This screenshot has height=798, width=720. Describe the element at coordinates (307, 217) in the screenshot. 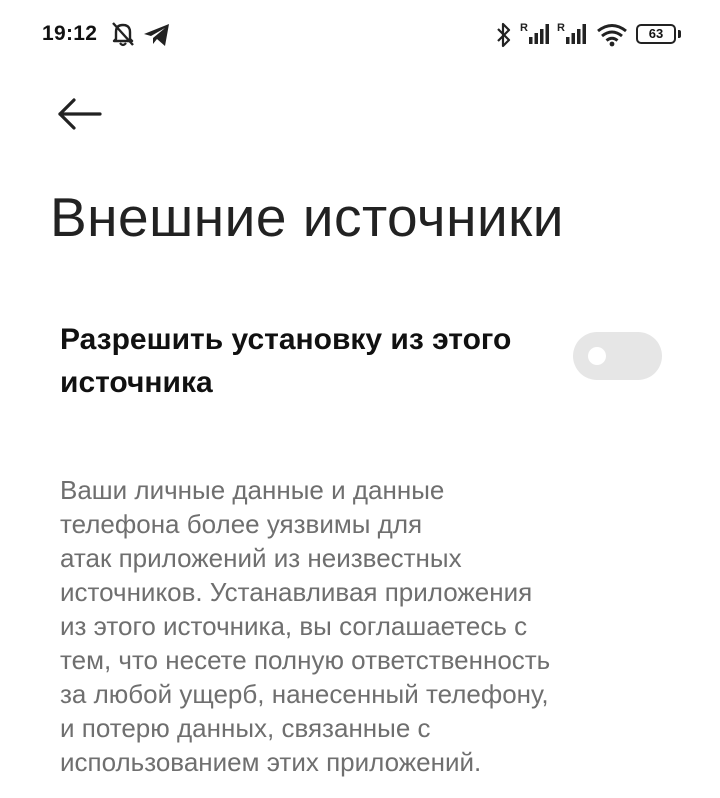

I see `page-title: Внешние источники` at that location.